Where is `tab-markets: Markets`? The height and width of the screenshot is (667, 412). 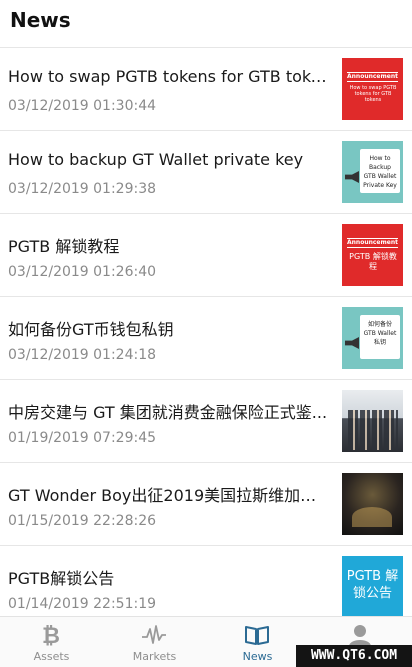
tab-markets: Markets is located at coordinates (154, 642).